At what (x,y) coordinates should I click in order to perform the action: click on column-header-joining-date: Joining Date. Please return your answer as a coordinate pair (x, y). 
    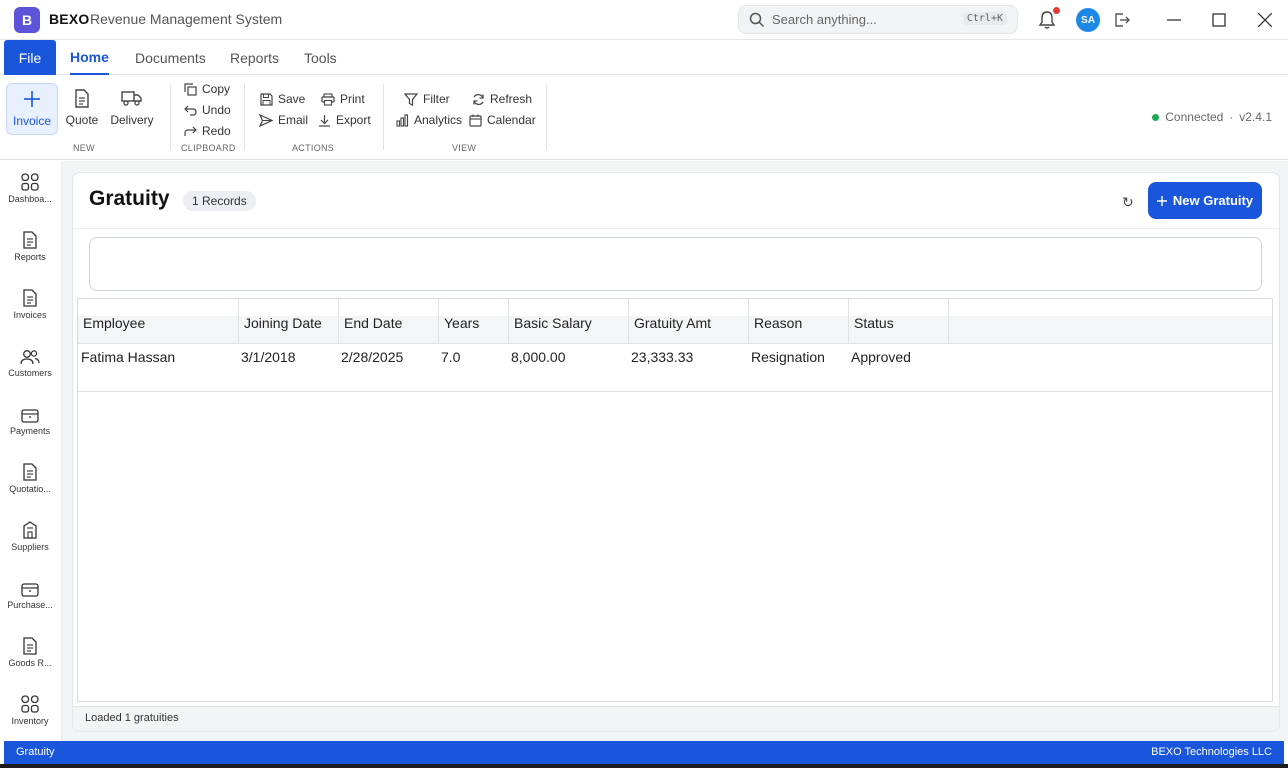
    Looking at the image, I should click on (289, 321).